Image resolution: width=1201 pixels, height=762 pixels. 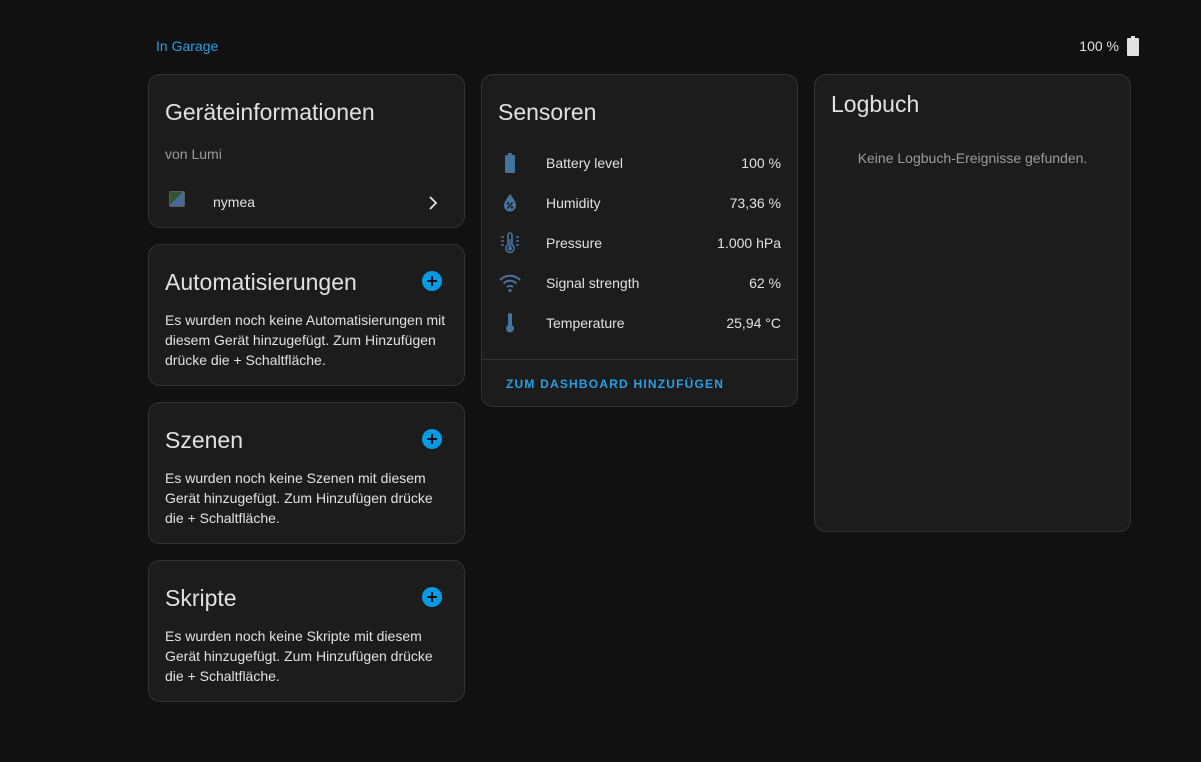 What do you see at coordinates (547, 112) in the screenshot?
I see `sensors-title: Sensoren` at bounding box center [547, 112].